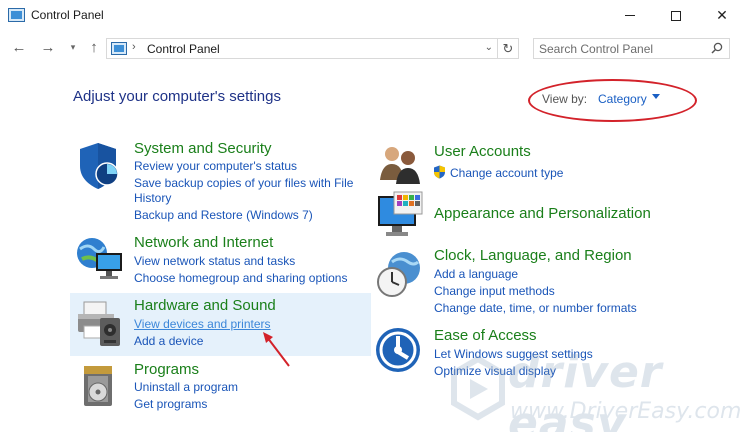  I want to click on address-dropdown-icon: ⌄, so click(489, 47).